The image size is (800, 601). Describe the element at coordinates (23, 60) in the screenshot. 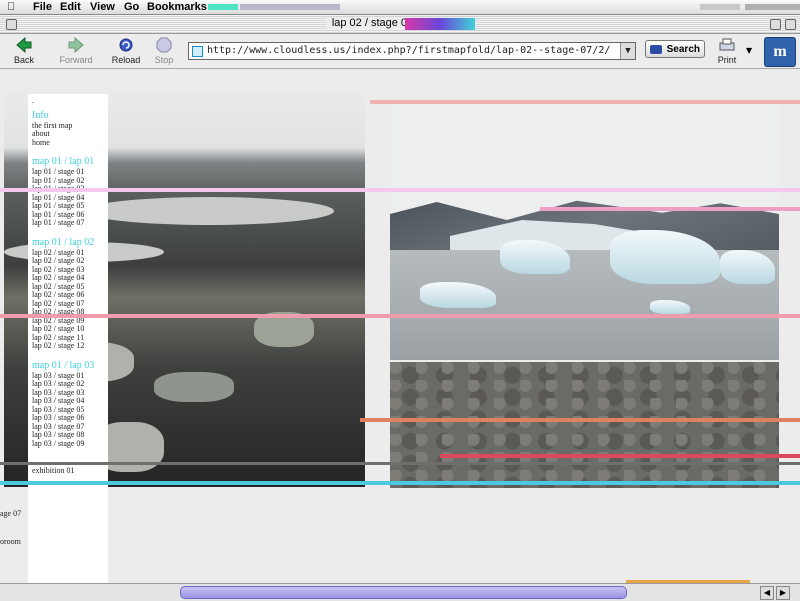

I see `back-label: Back` at that location.